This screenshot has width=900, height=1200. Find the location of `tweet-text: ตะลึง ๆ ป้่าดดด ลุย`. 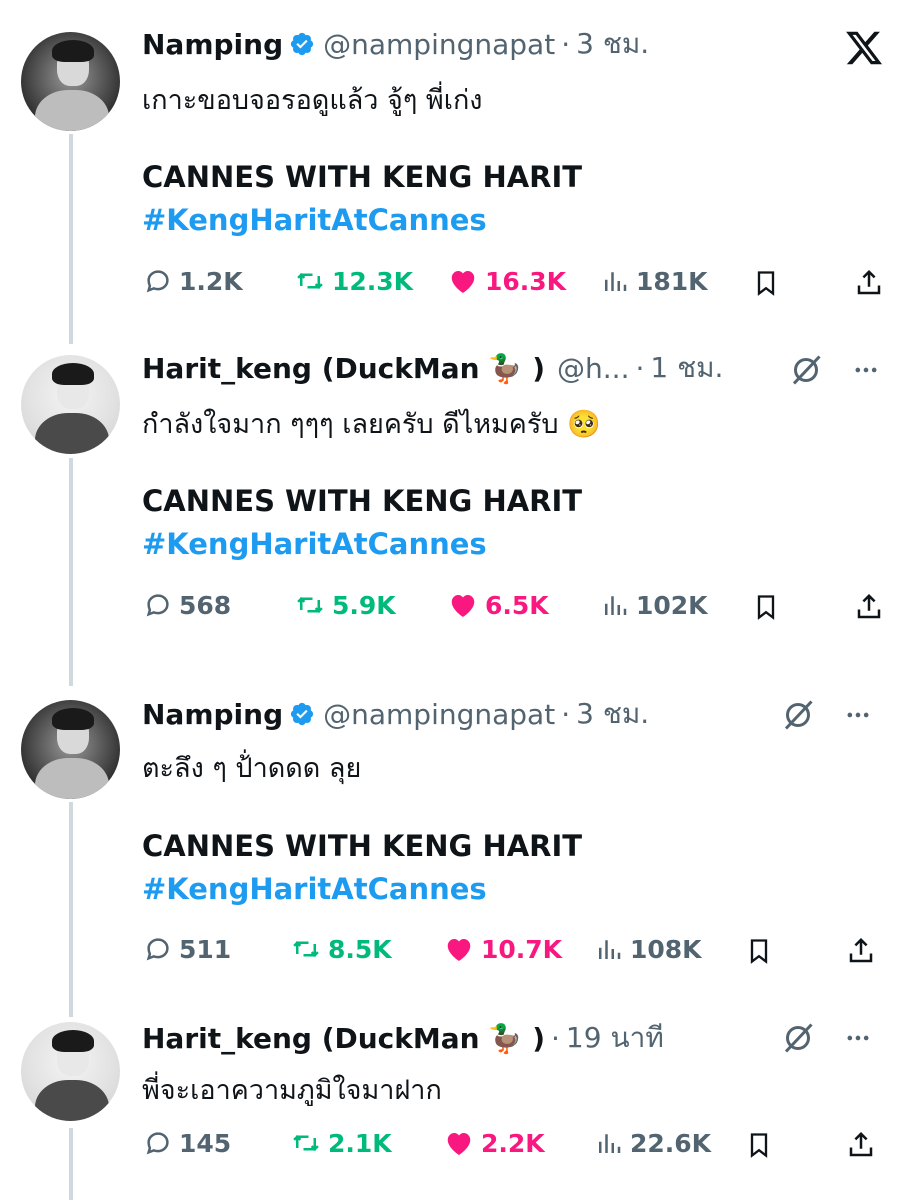

tweet-text: ตะลึง ๆ ป้่าดดด ลุย is located at coordinates (252, 768).